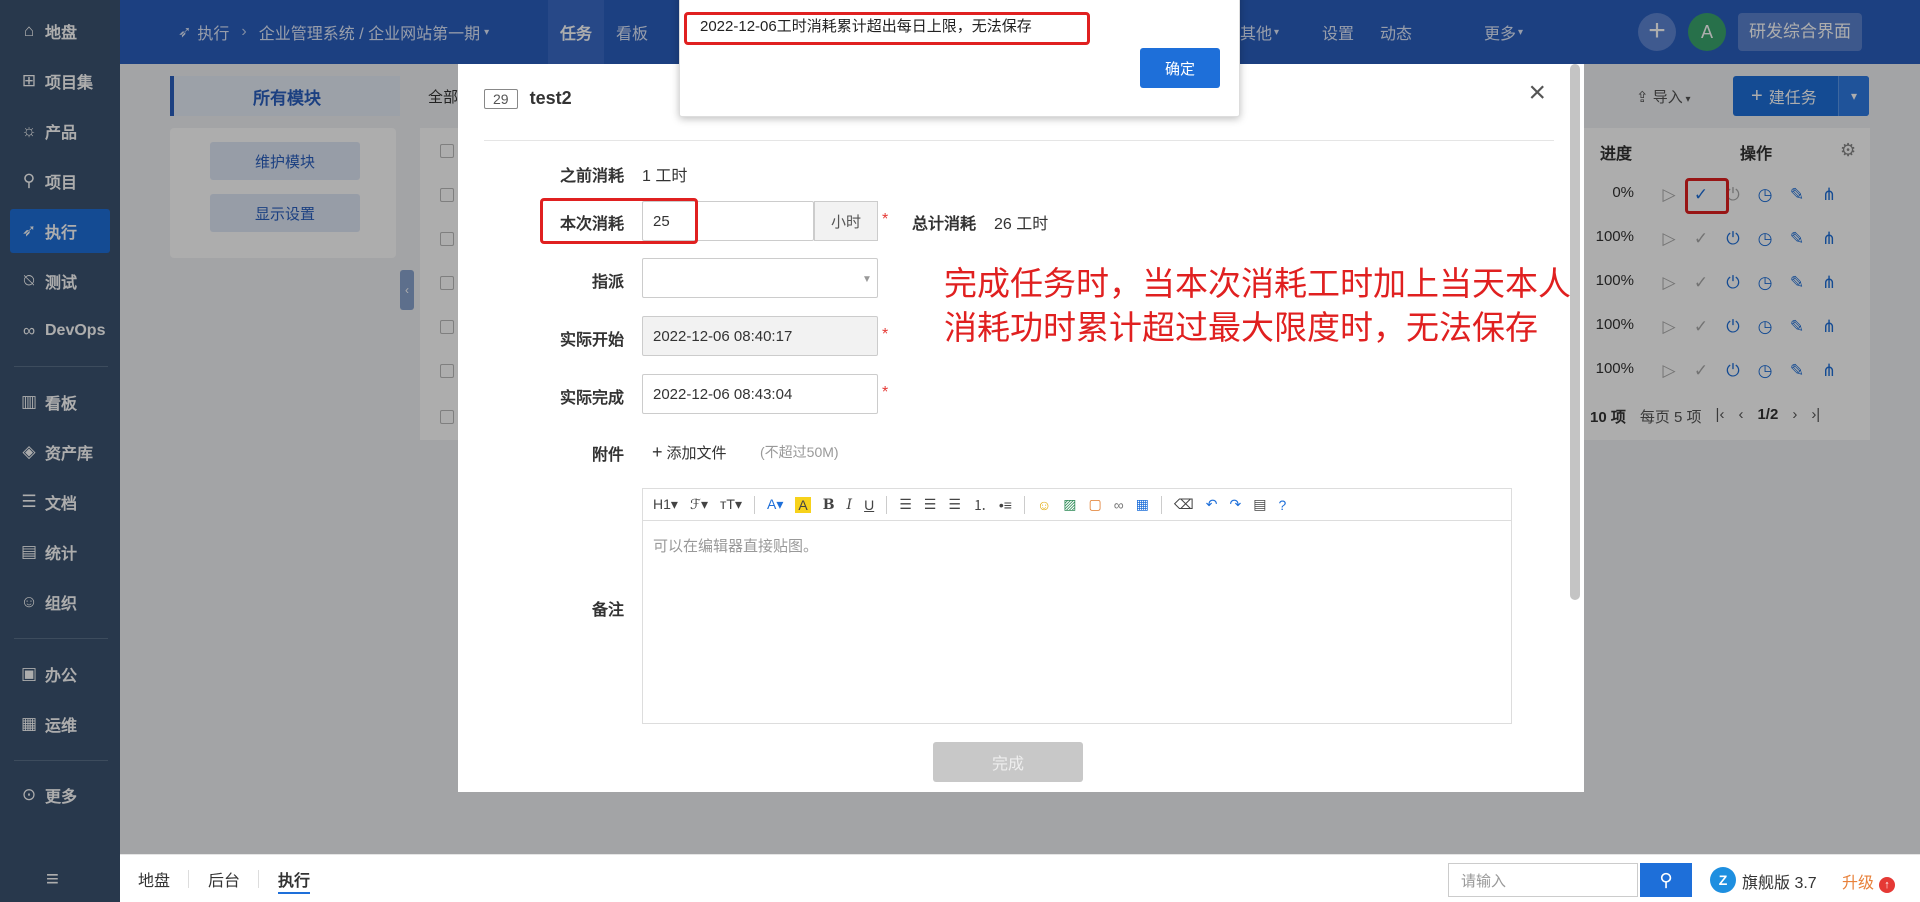 This screenshot has height=902, width=1920. Describe the element at coordinates (550, 98) in the screenshot. I see `modal-title: test2` at that location.